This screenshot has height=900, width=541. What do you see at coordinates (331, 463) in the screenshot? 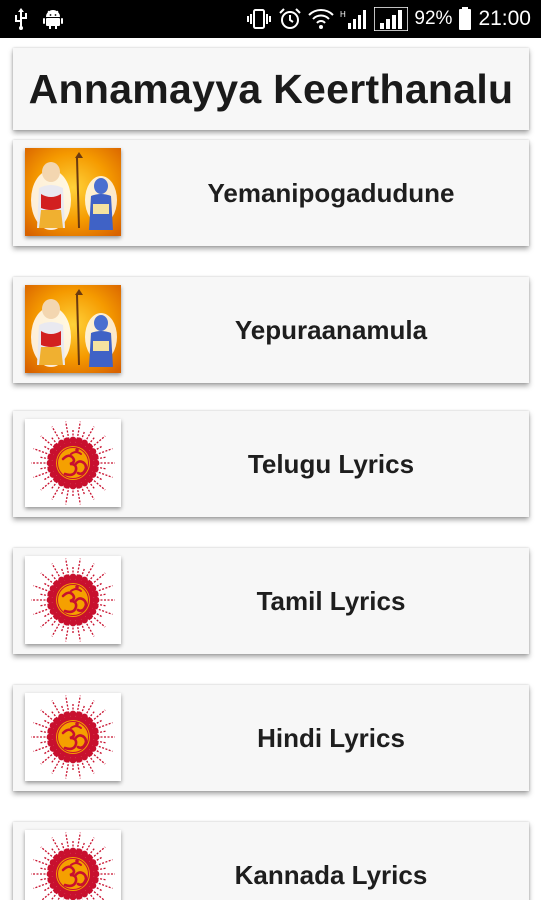
I see `item-label: Telugu Lyrics` at bounding box center [331, 463].